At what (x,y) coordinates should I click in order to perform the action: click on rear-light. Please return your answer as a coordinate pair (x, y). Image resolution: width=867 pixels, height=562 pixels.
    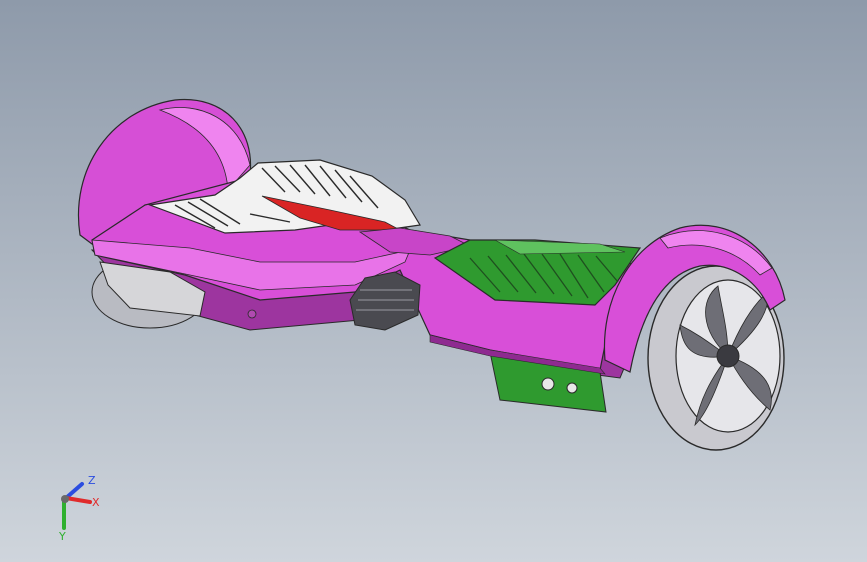
    Looking at the image, I should click on (252, 314).